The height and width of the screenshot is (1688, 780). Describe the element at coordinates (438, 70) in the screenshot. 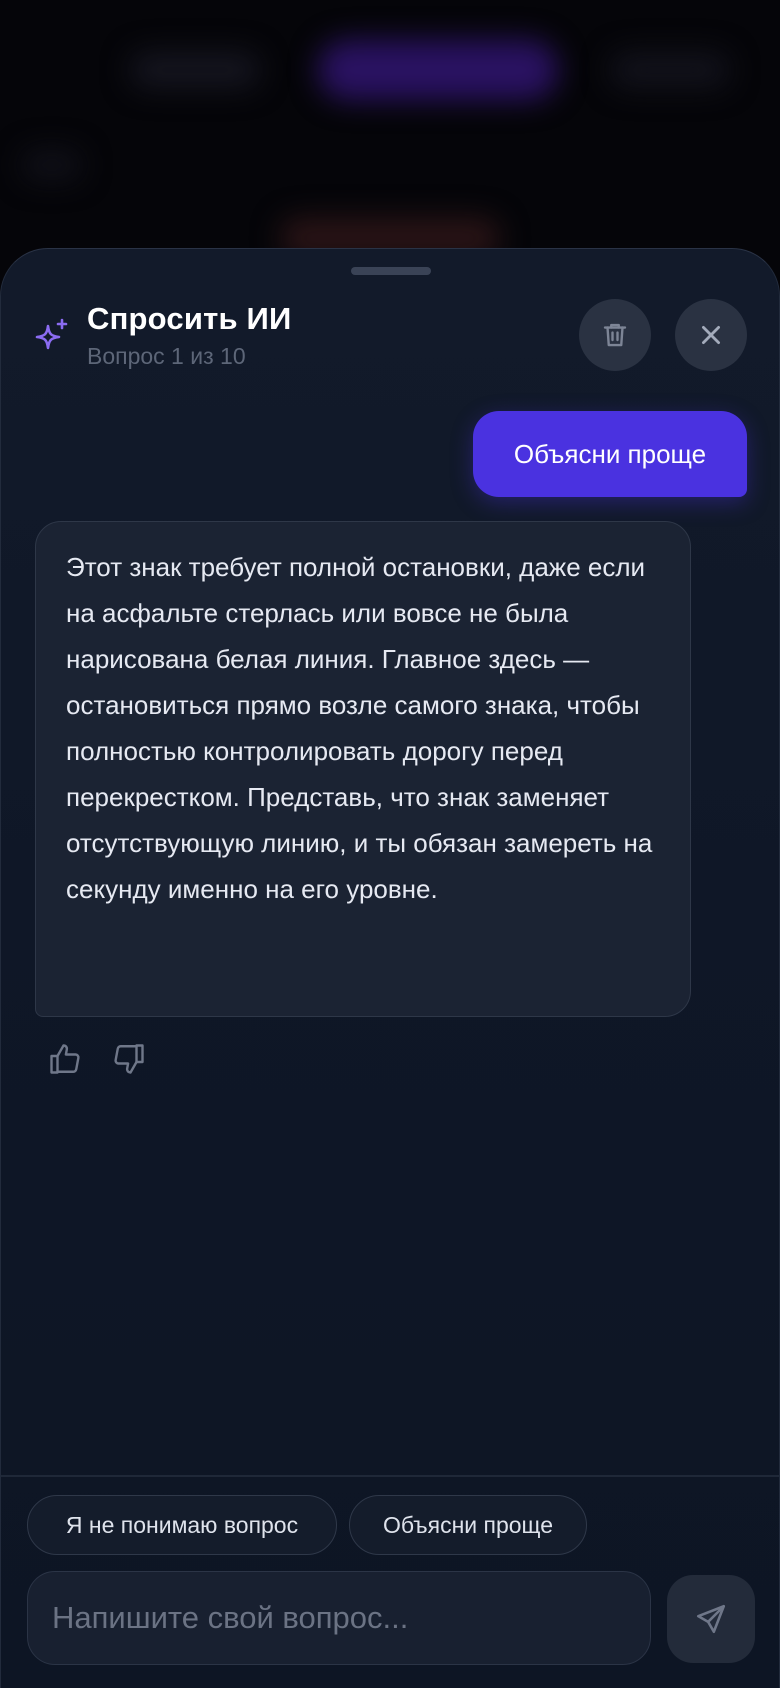

I see `background-active-tab` at that location.